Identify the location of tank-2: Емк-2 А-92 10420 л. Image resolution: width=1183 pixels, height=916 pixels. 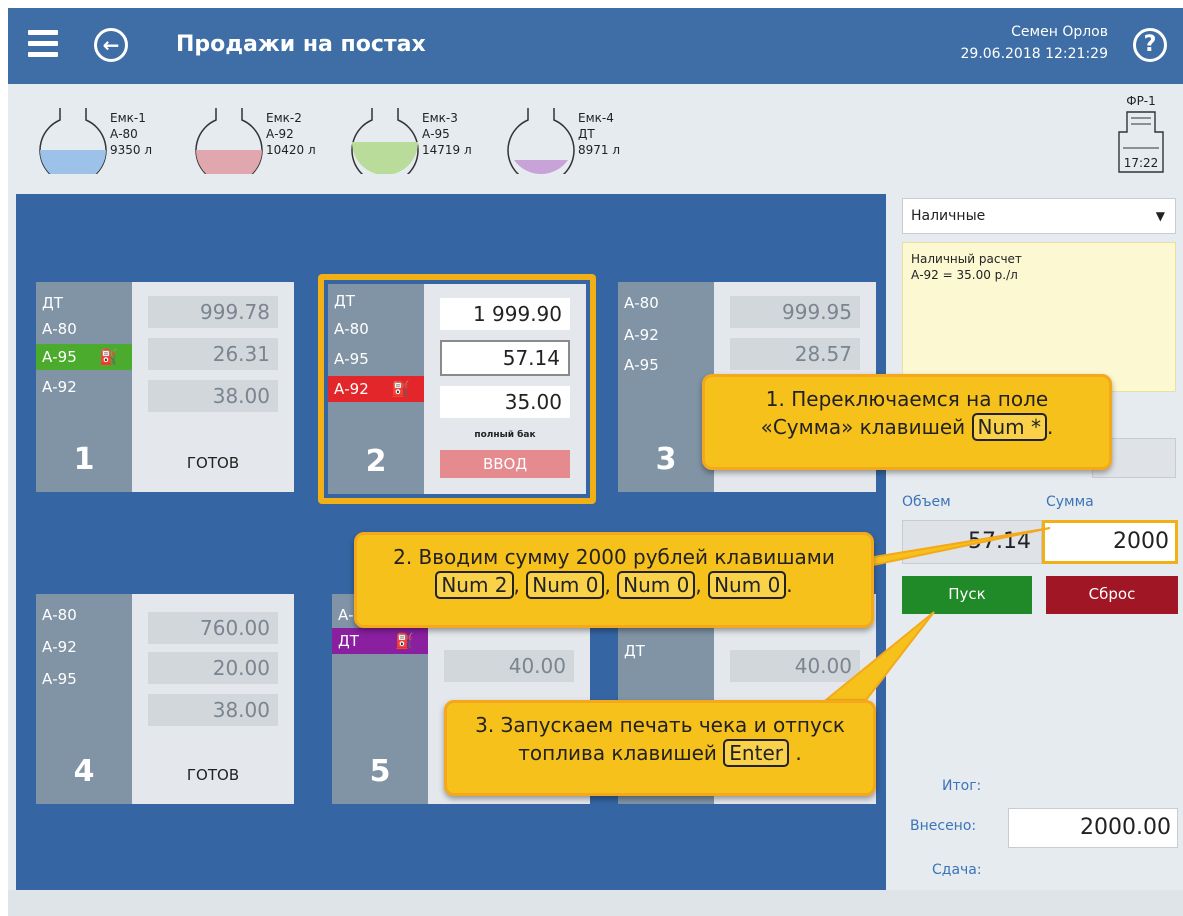
(274, 142).